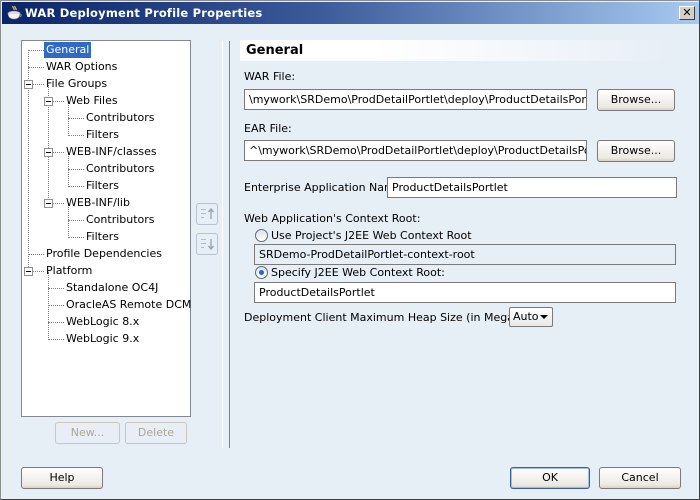  I want to click on delete-button: Delete, so click(156, 433).